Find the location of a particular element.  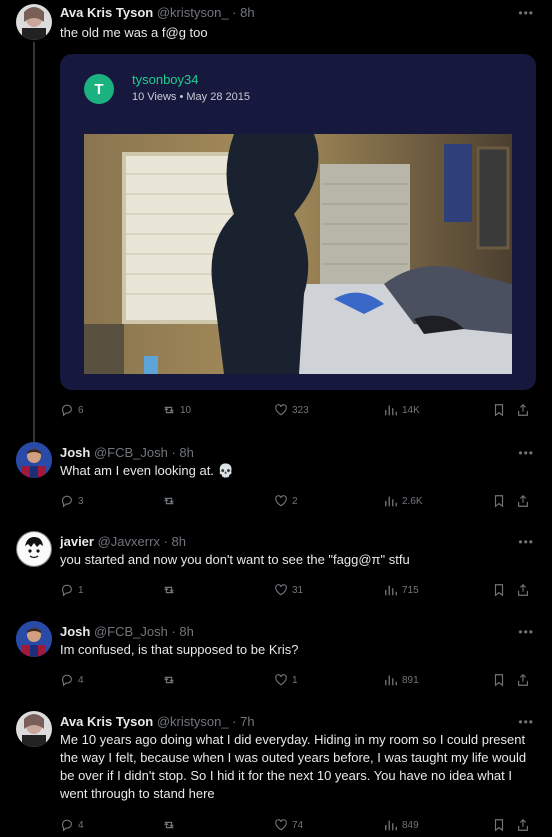

tweet-header: Ava Kris Tyson @kristyson_ · 8h is located at coordinates (157, 12).